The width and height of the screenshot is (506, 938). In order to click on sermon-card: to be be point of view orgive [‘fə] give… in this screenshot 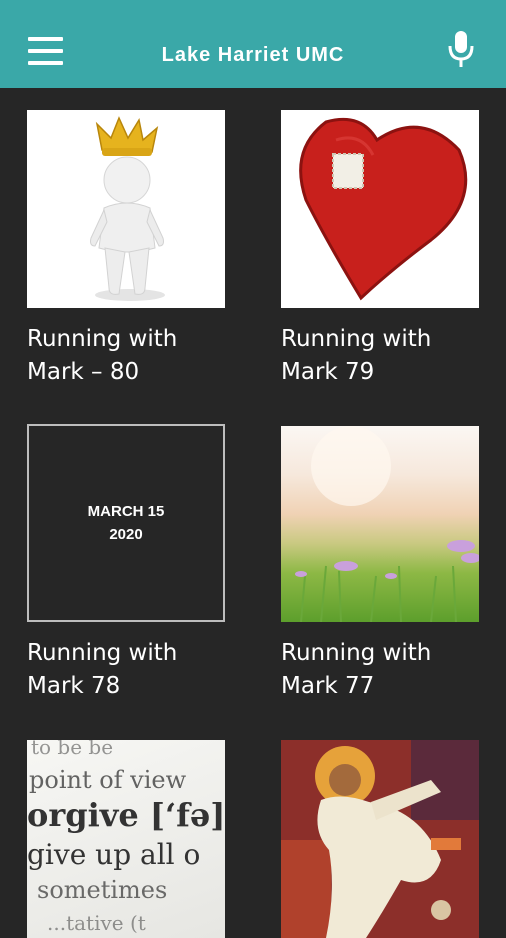, I will do `click(126, 839)`.